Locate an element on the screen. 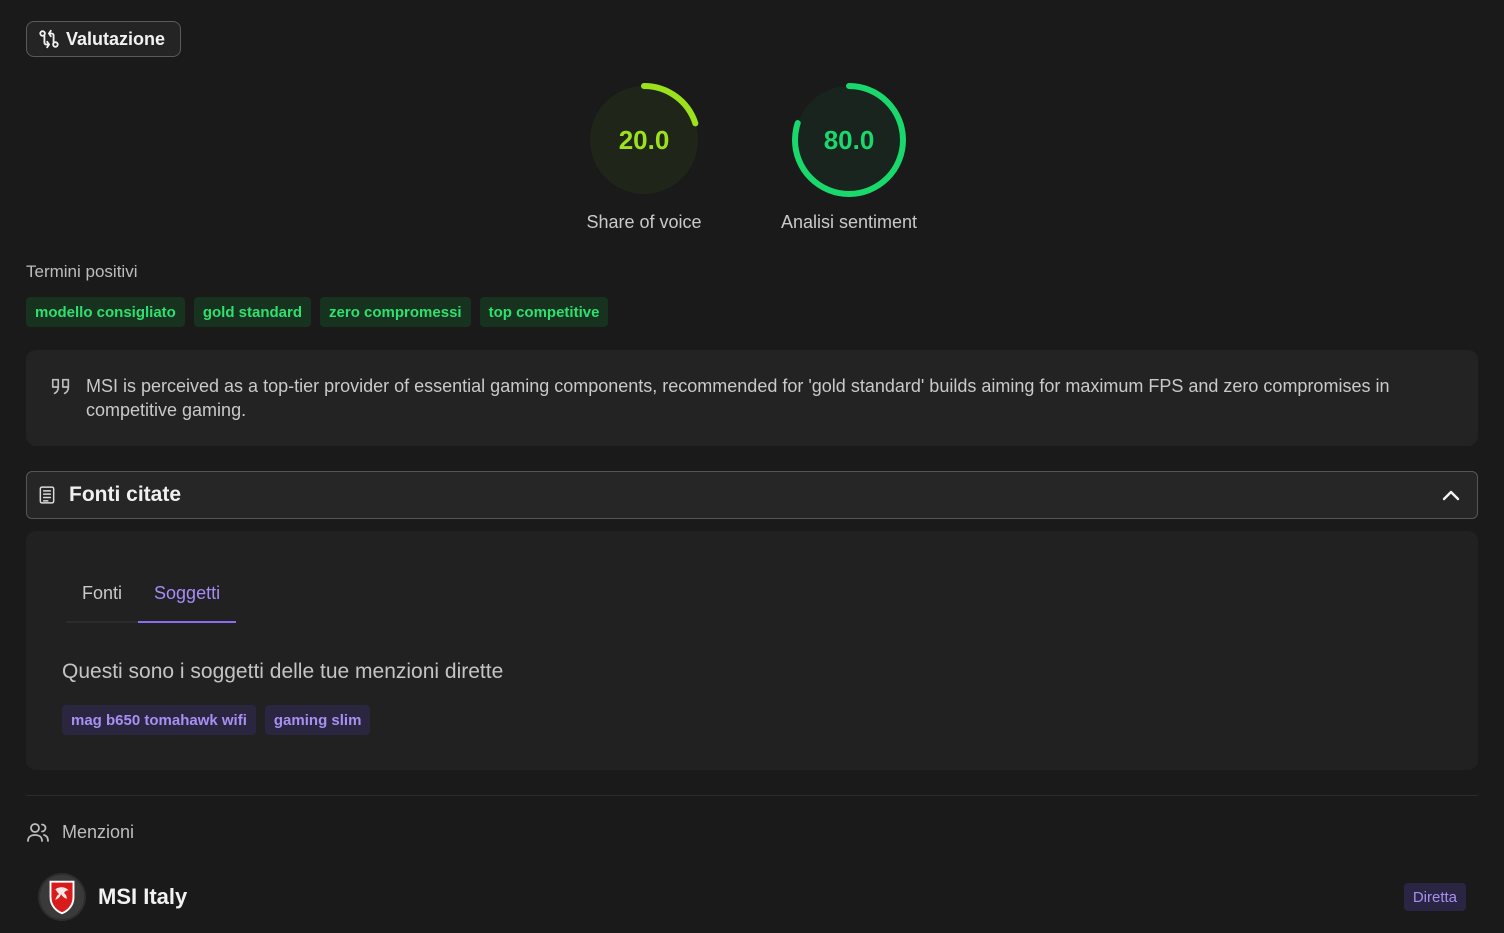 The width and height of the screenshot is (1504, 933). users-icon is located at coordinates (38, 832).